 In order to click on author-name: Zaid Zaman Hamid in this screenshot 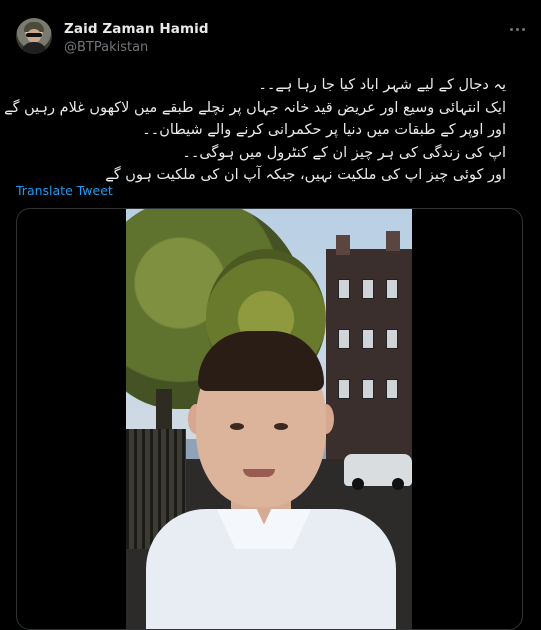, I will do `click(136, 29)`.